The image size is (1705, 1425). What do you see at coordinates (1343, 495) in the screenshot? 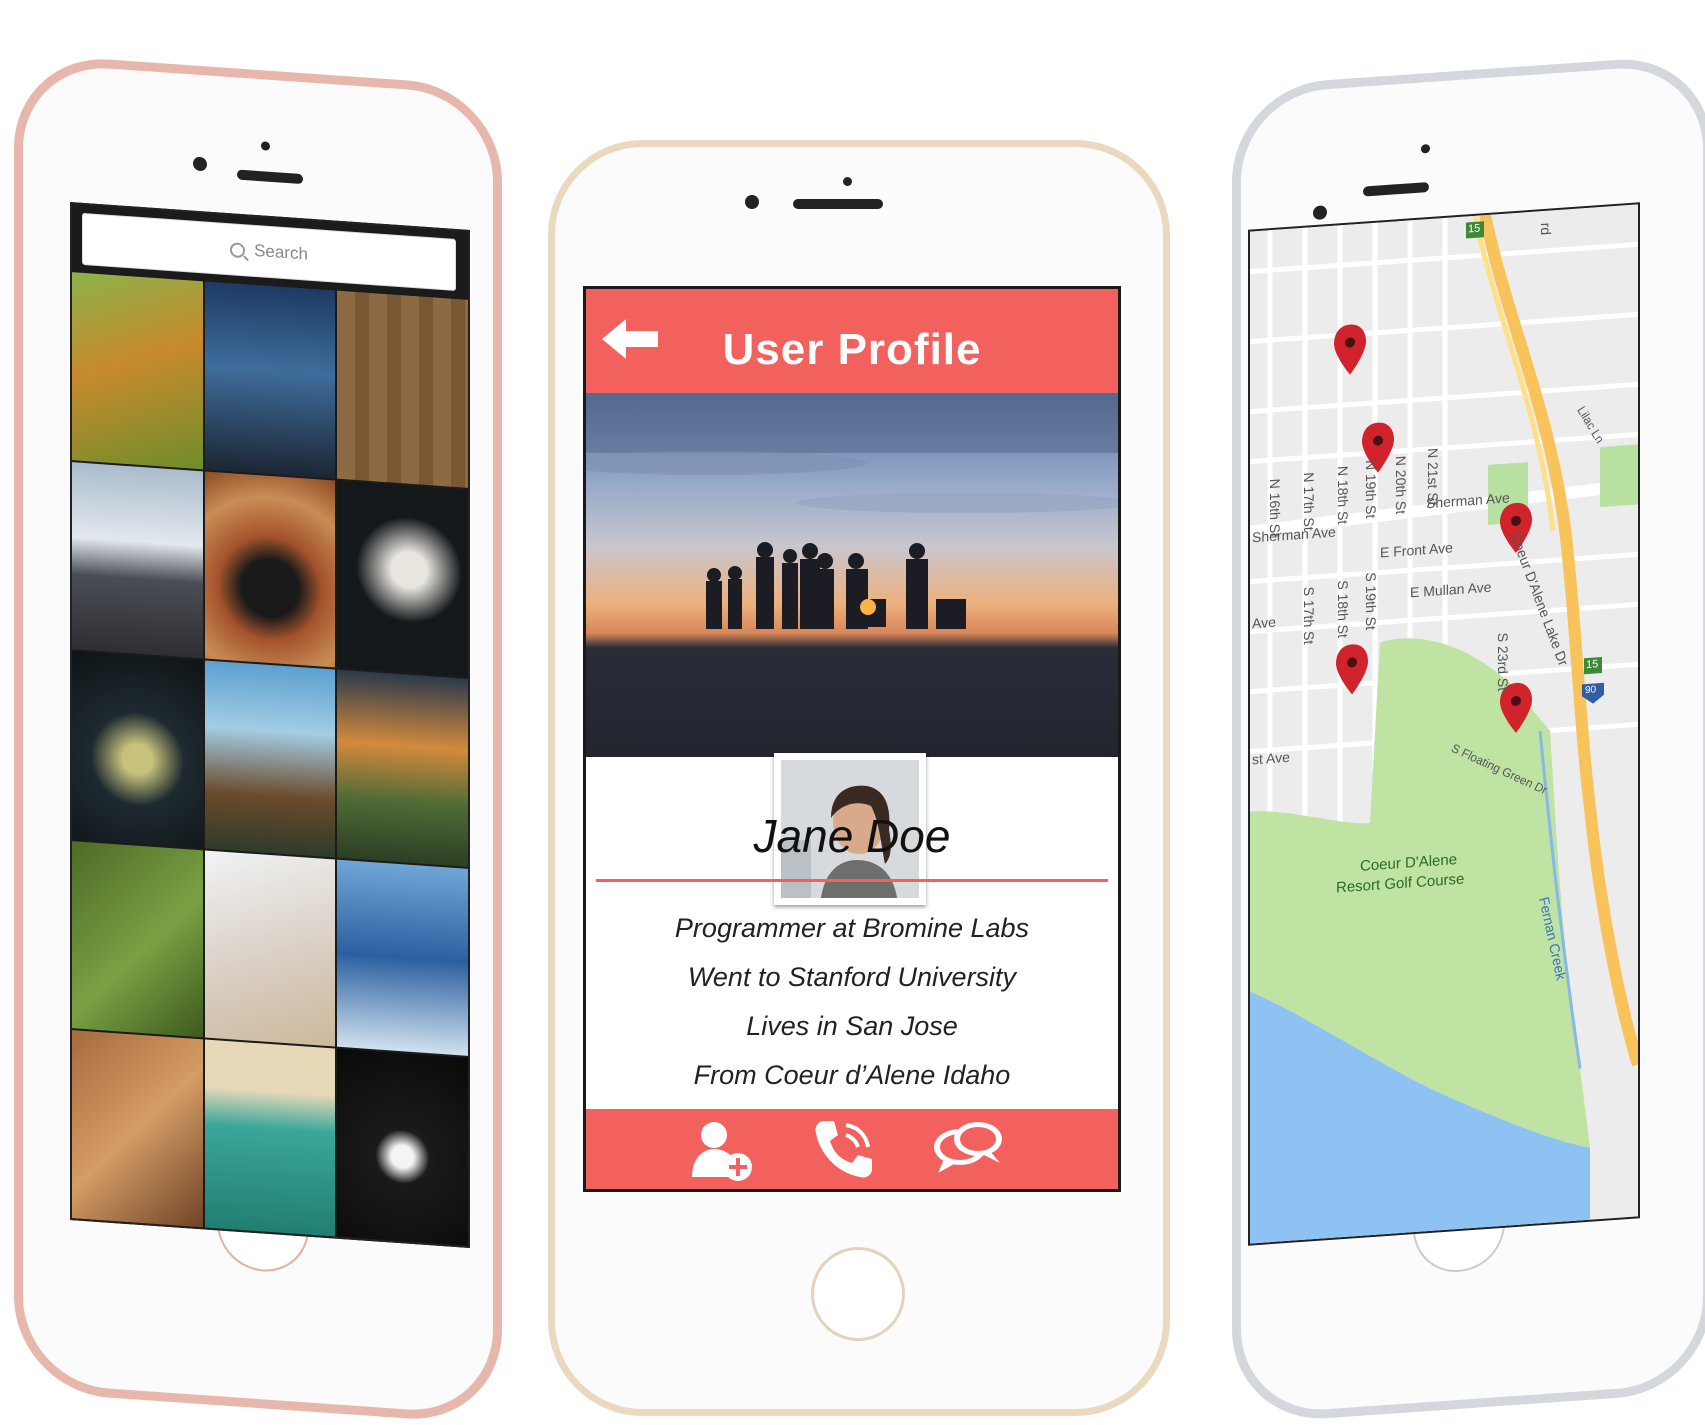
I see `street-n-18th: N 18th St` at bounding box center [1343, 495].